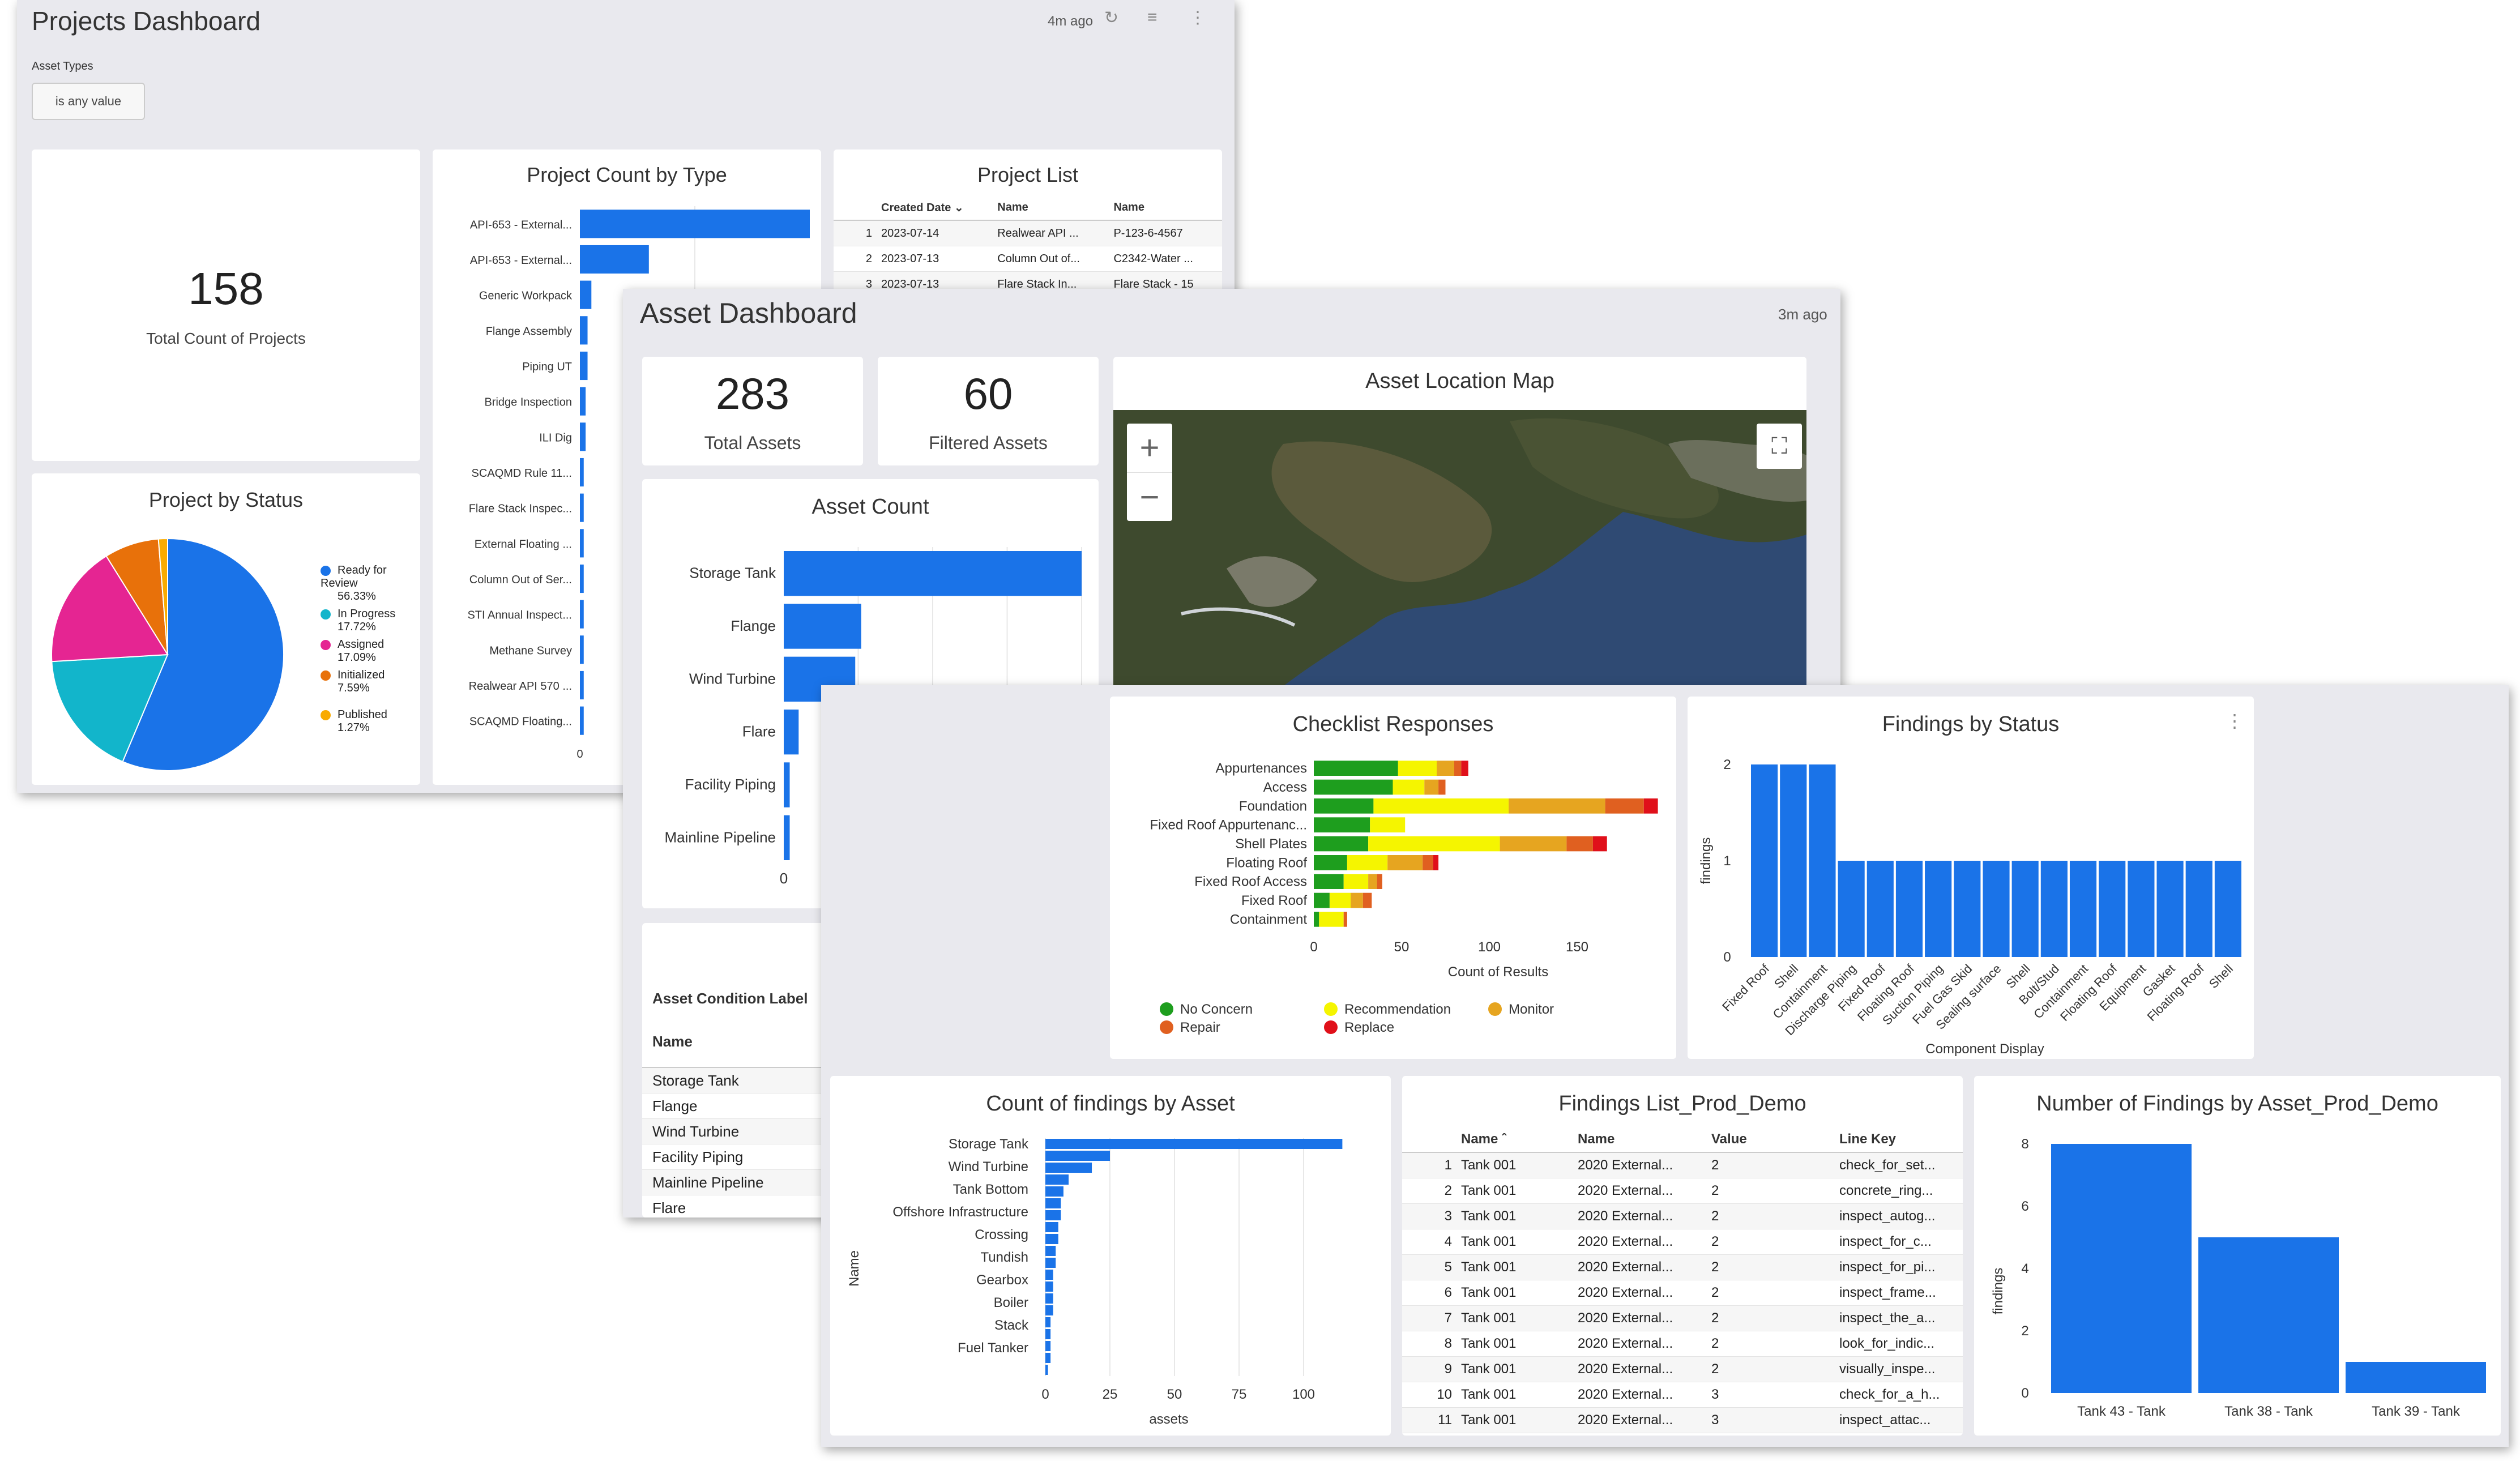 This screenshot has height=1461, width=2520. Describe the element at coordinates (1200, 1027) in the screenshot. I see `legend-label: Repair` at that location.